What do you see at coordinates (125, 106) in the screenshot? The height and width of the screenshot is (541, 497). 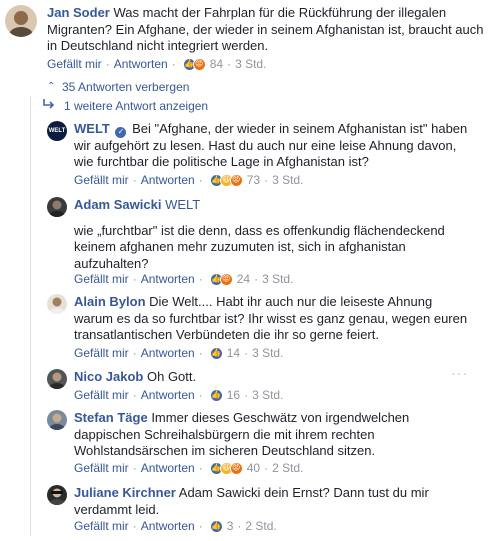 I see `more-replies-link: 1 weitere Antwort anzeigen` at bounding box center [125, 106].